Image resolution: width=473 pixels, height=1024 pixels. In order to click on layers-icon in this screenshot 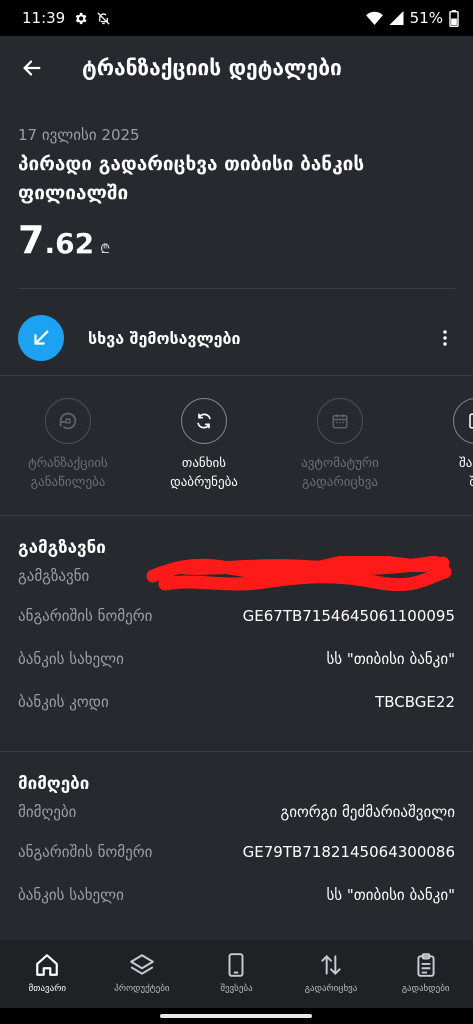, I will do `click(142, 964)`.